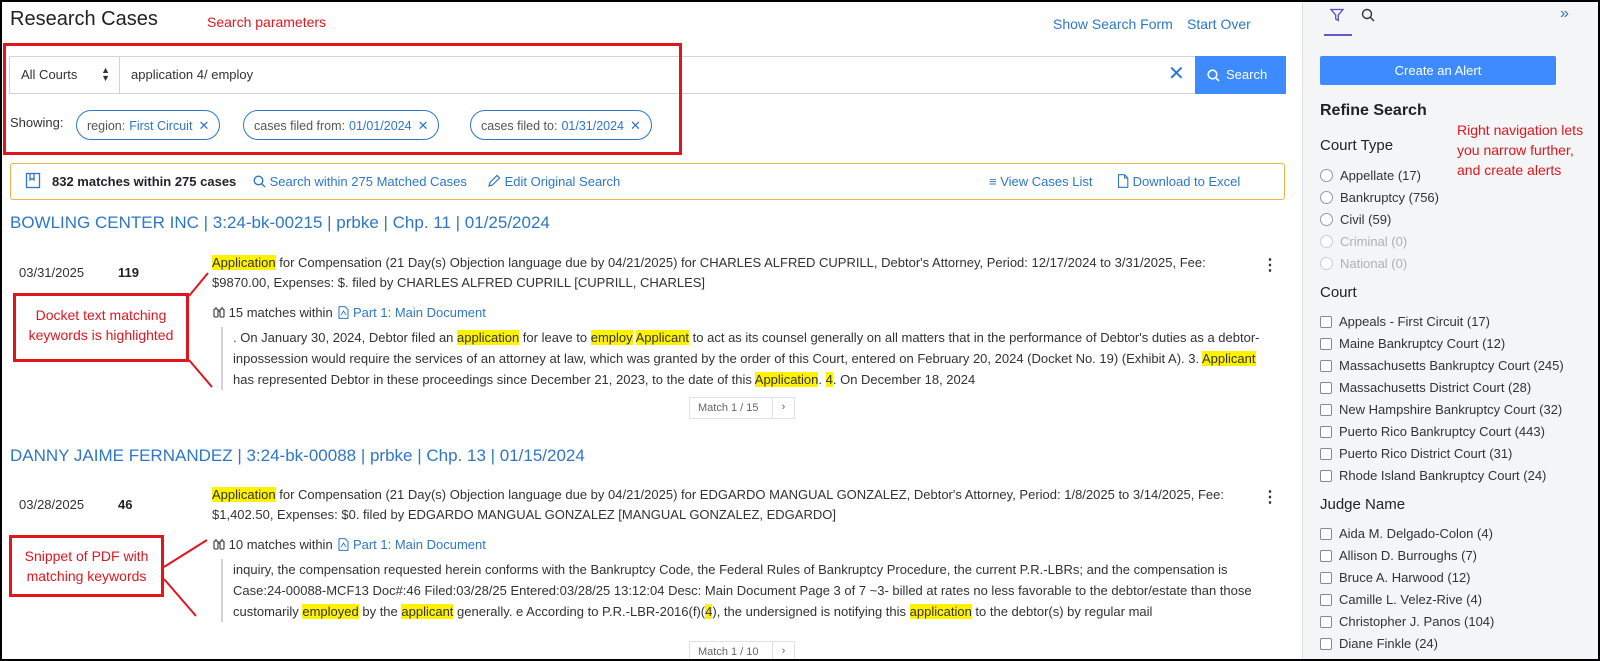 The height and width of the screenshot is (661, 1600). I want to click on option-label: Massachusetts Bankruptcy Court (245), so click(1451, 365).